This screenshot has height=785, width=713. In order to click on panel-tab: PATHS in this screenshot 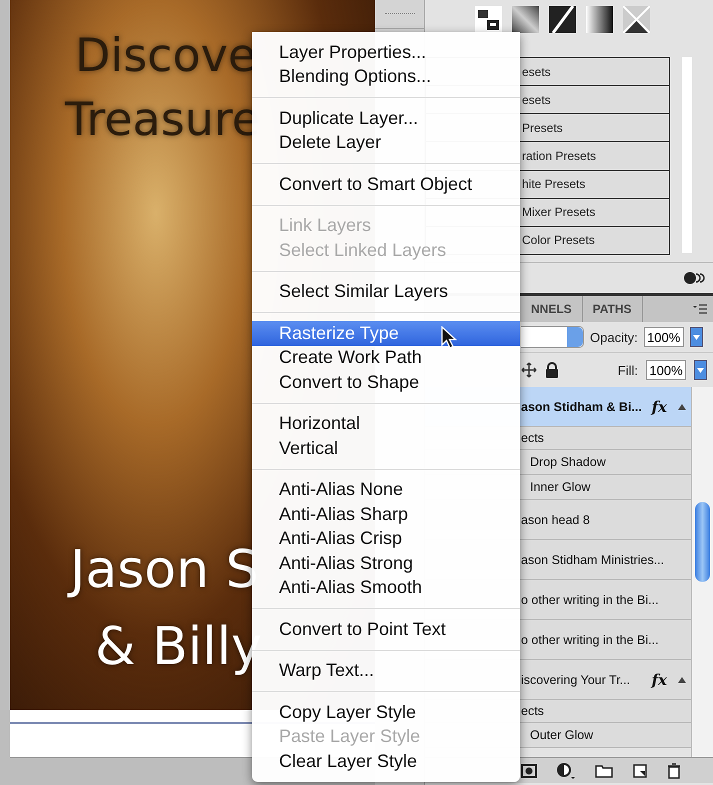, I will do `click(612, 309)`.